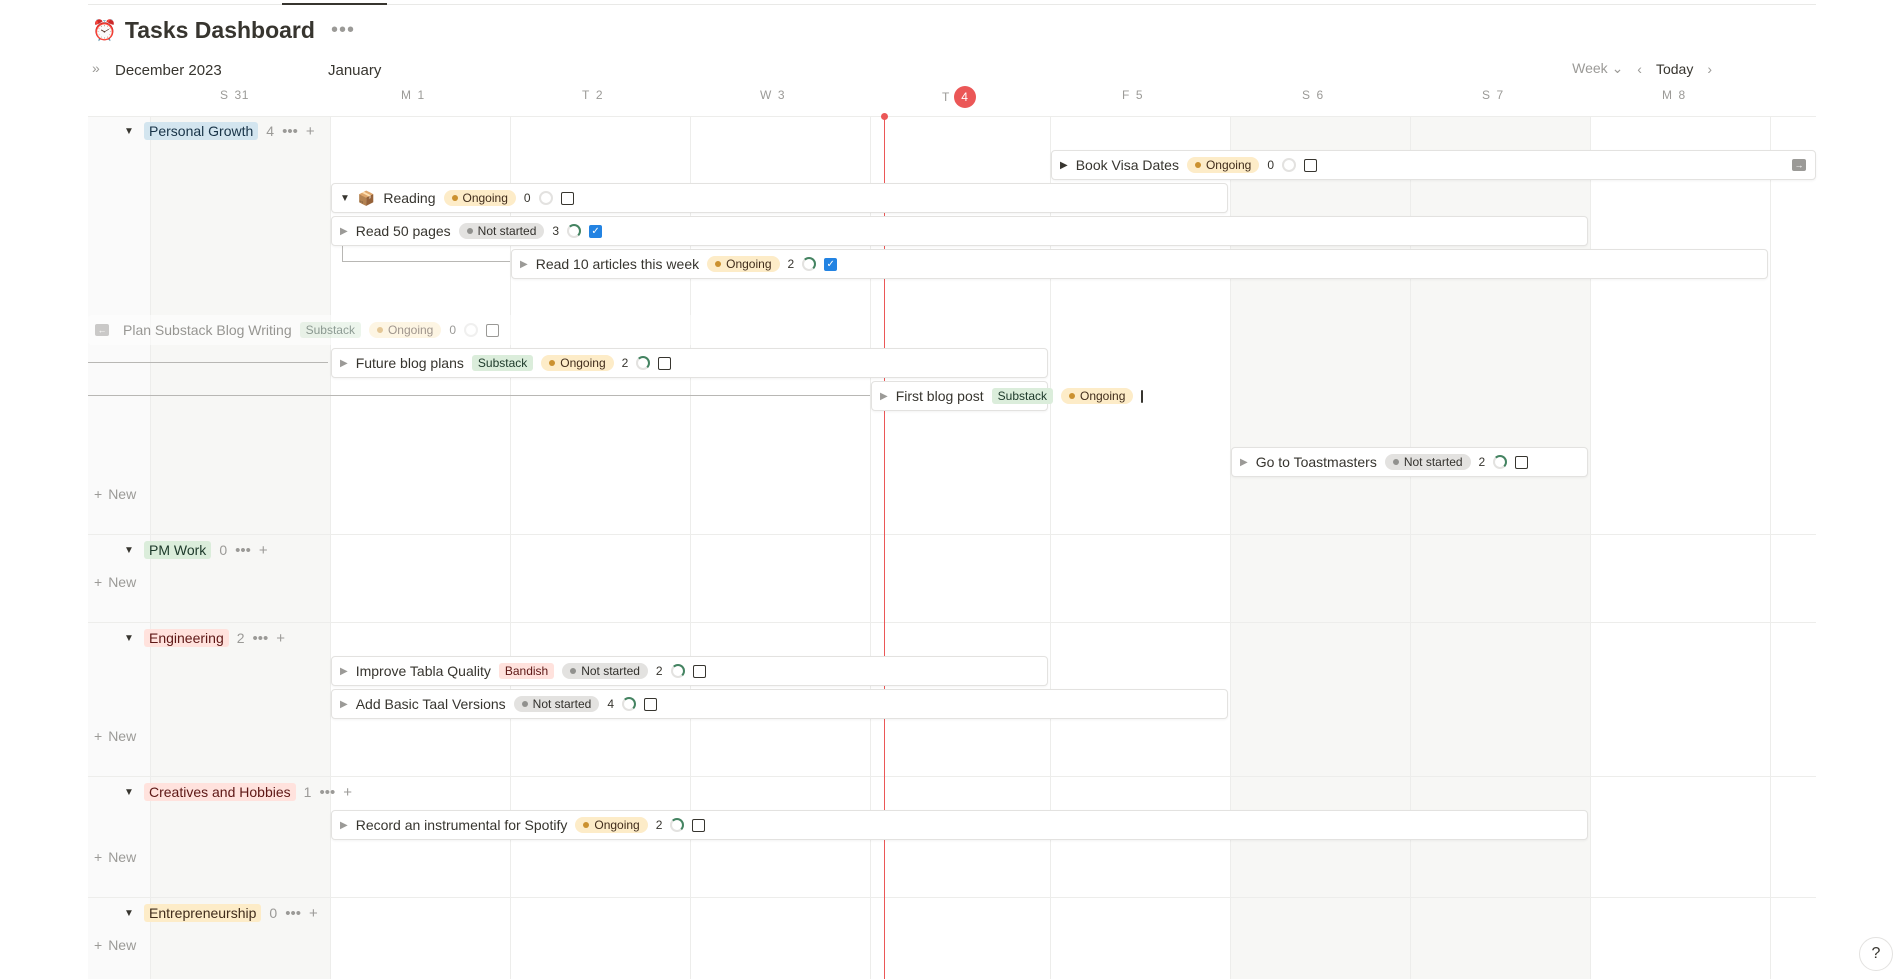 The width and height of the screenshot is (1901, 979). Describe the element at coordinates (122, 857) in the screenshot. I see `new-task-label: New` at that location.